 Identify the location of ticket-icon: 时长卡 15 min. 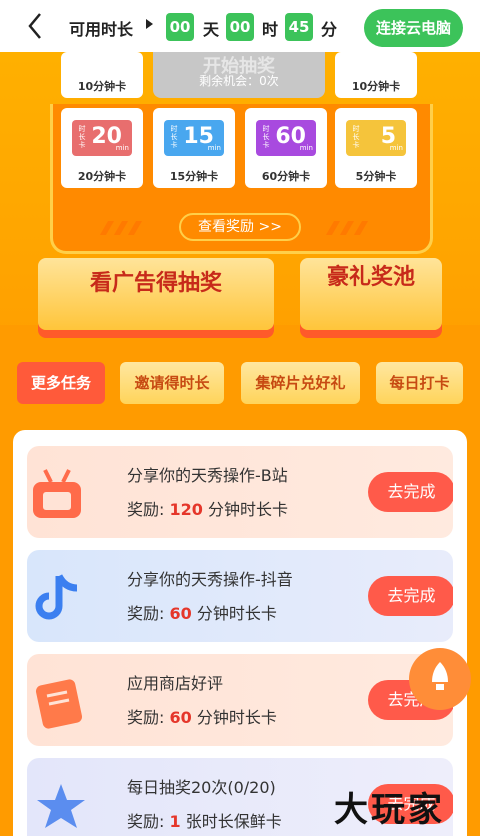
(194, 138).